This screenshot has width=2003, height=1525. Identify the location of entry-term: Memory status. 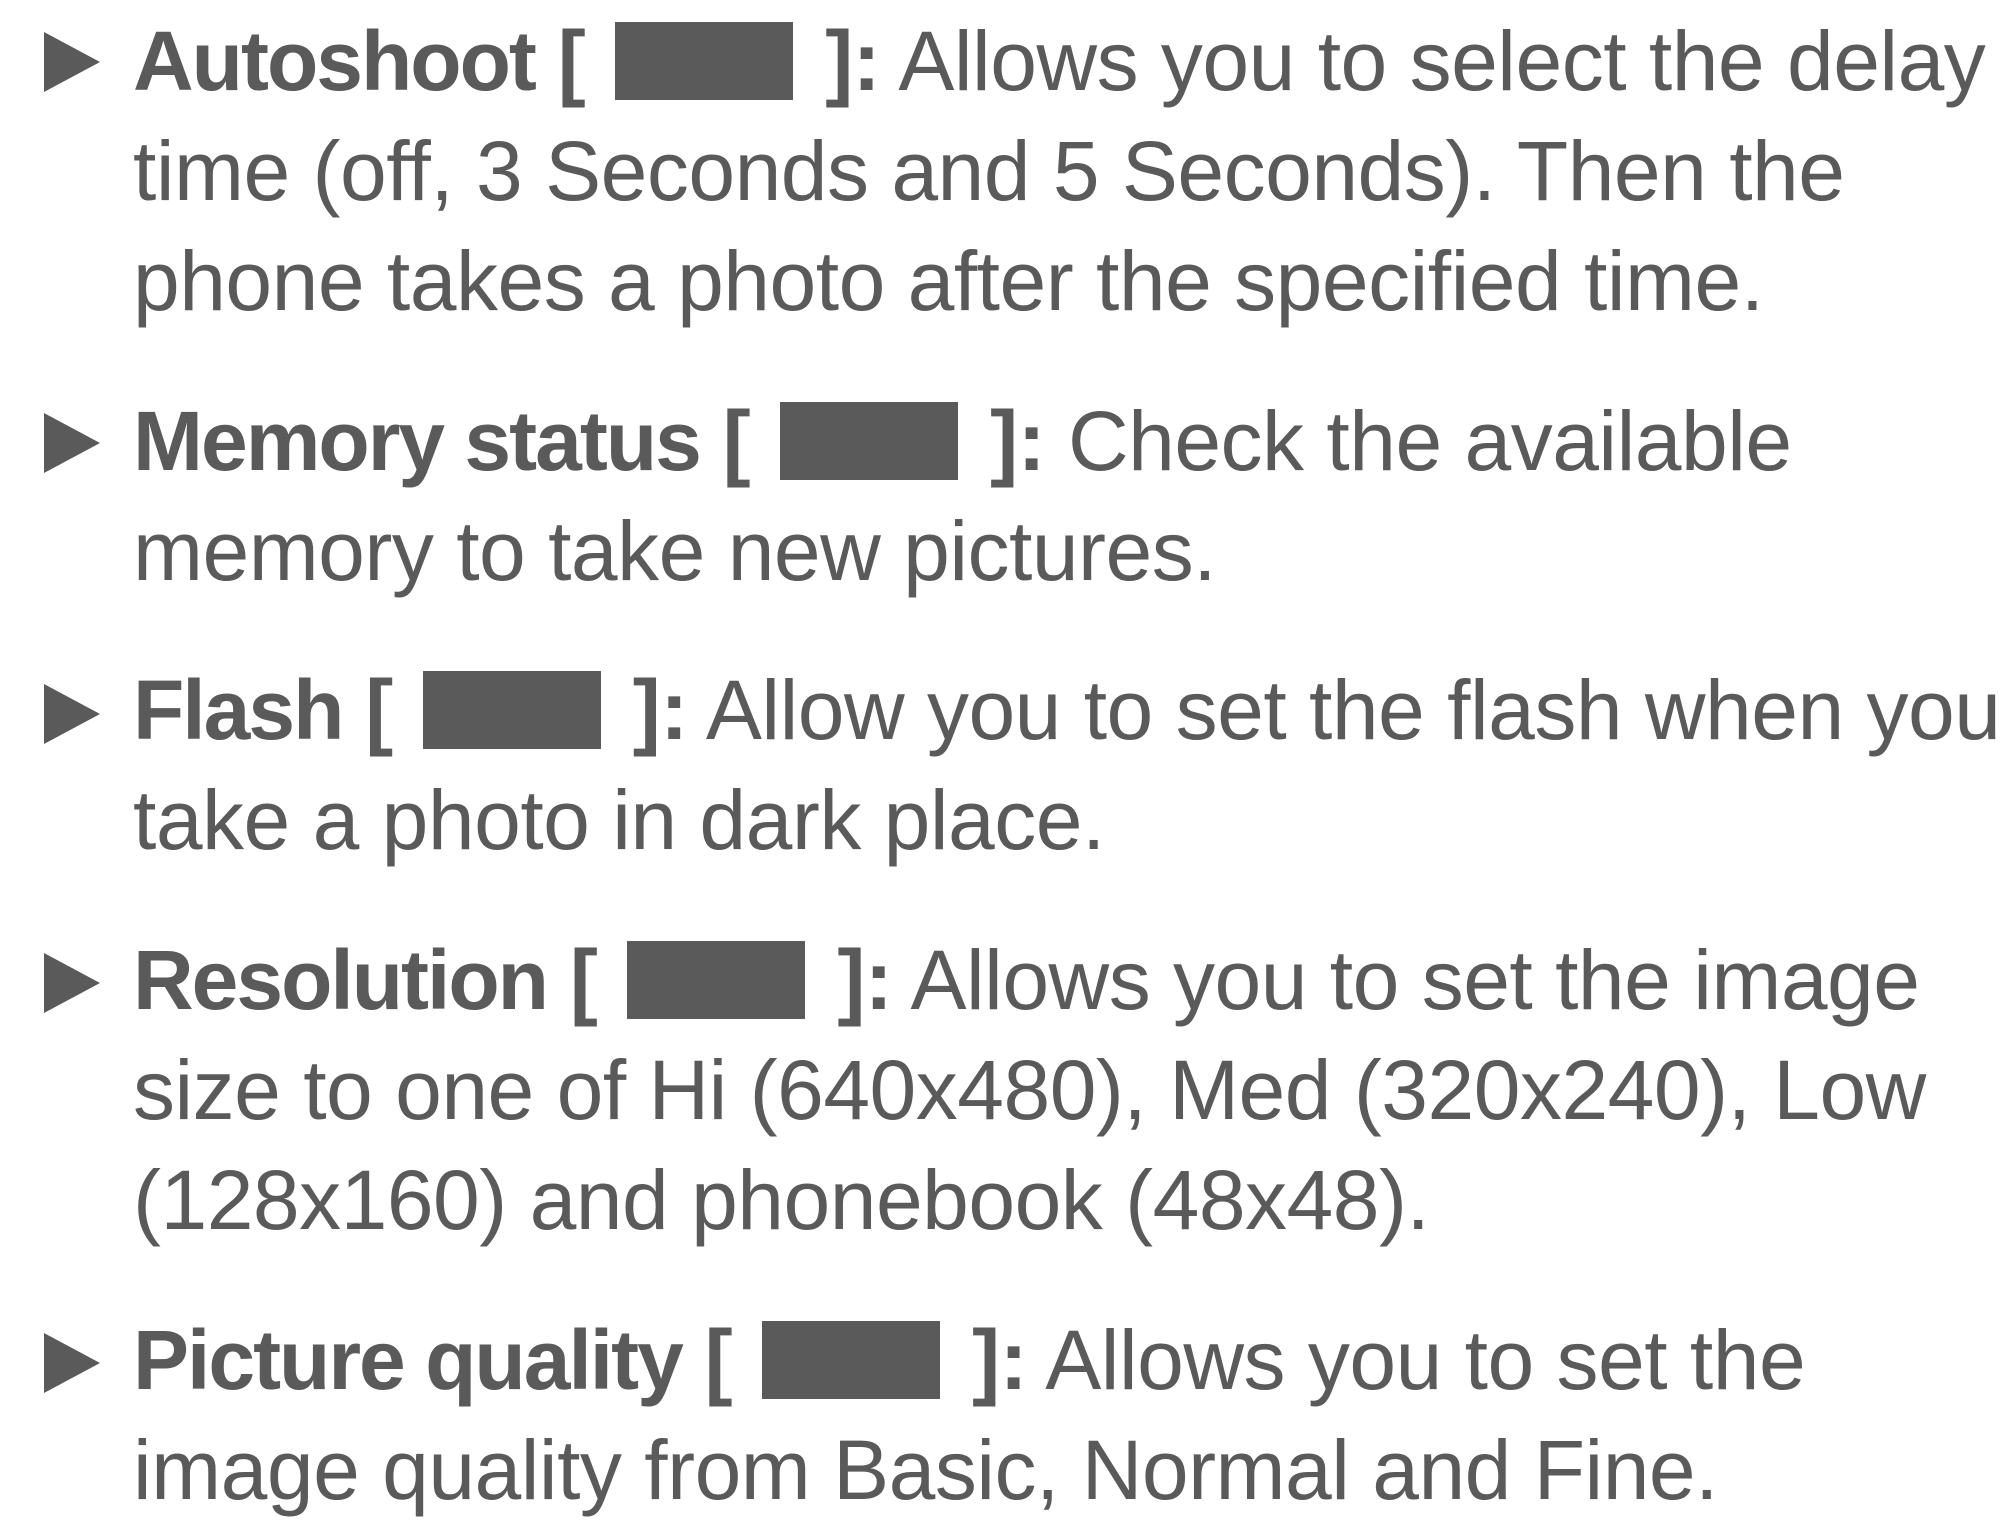
(417, 441).